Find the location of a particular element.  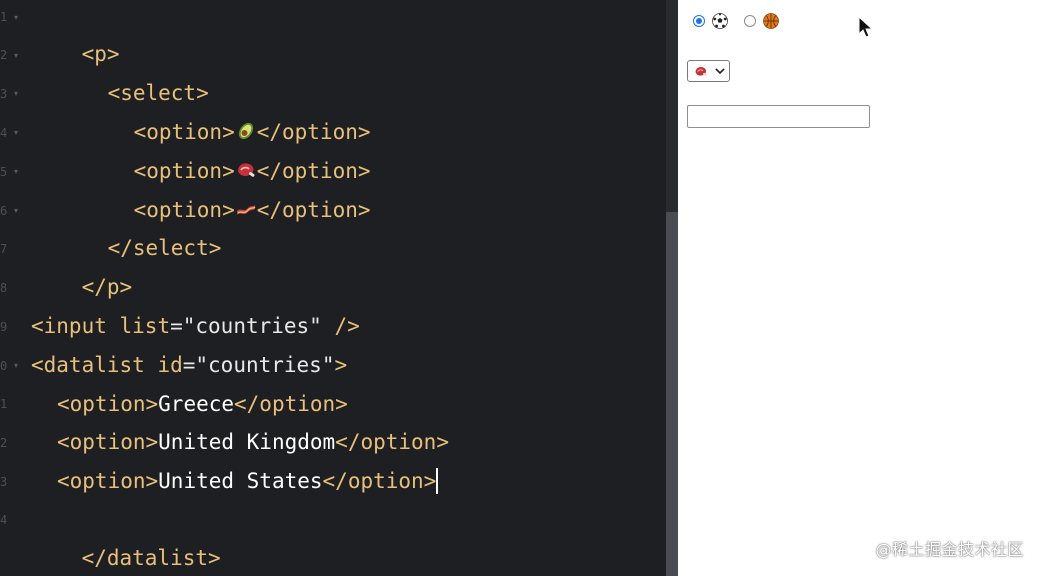

bacon-icon is located at coordinates (246, 210).